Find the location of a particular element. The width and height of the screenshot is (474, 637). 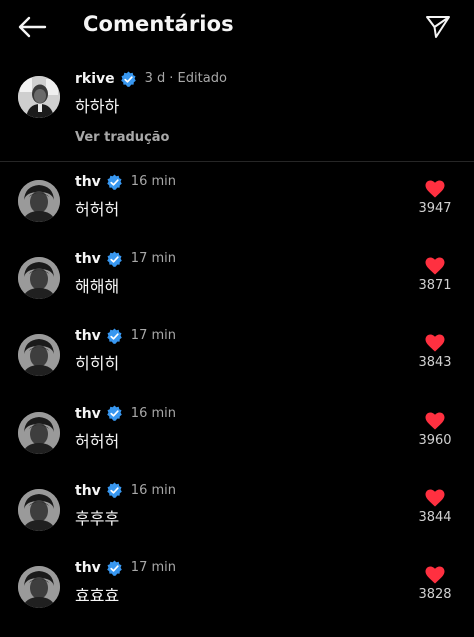

comment-item: thv 17 min 히히히 3843 is located at coordinates (237, 362).